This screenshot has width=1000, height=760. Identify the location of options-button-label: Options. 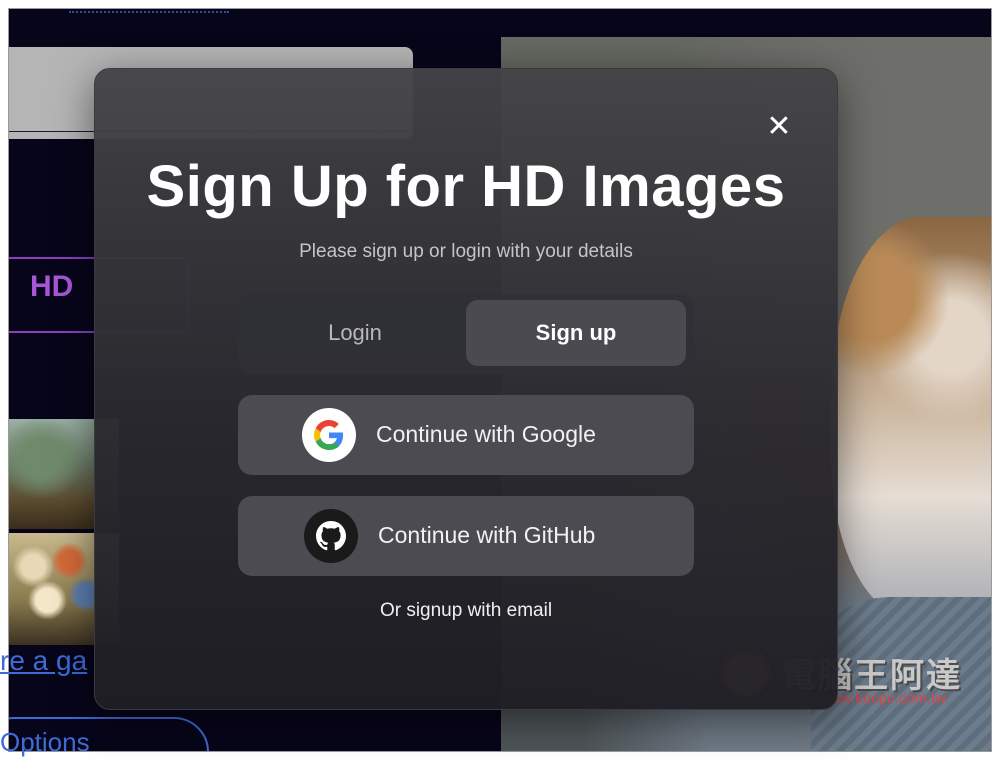
(45, 742).